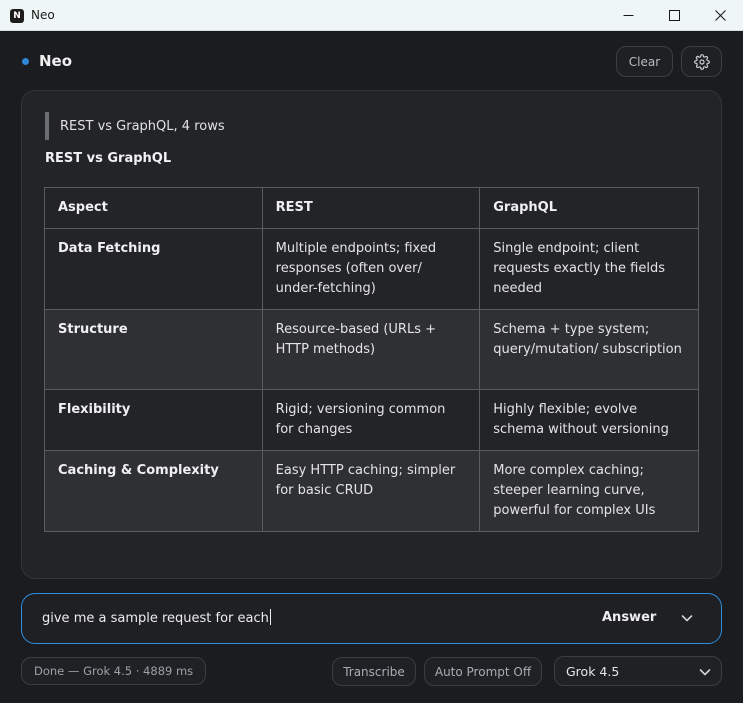 The image size is (743, 703). Describe the element at coordinates (153, 491) in the screenshot. I see `table-cell: Caching & Complexity` at that location.